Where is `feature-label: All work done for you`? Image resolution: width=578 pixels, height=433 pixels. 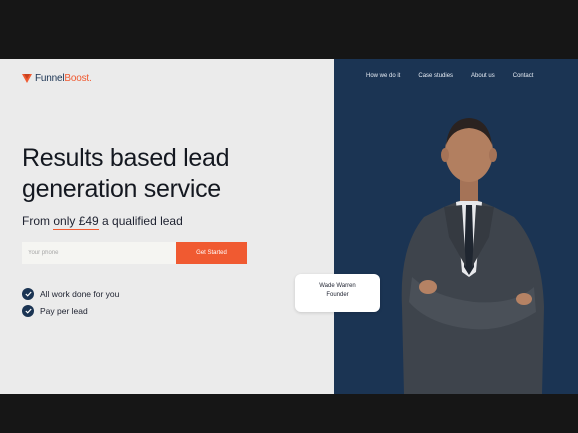 feature-label: All work done for you is located at coordinates (80, 294).